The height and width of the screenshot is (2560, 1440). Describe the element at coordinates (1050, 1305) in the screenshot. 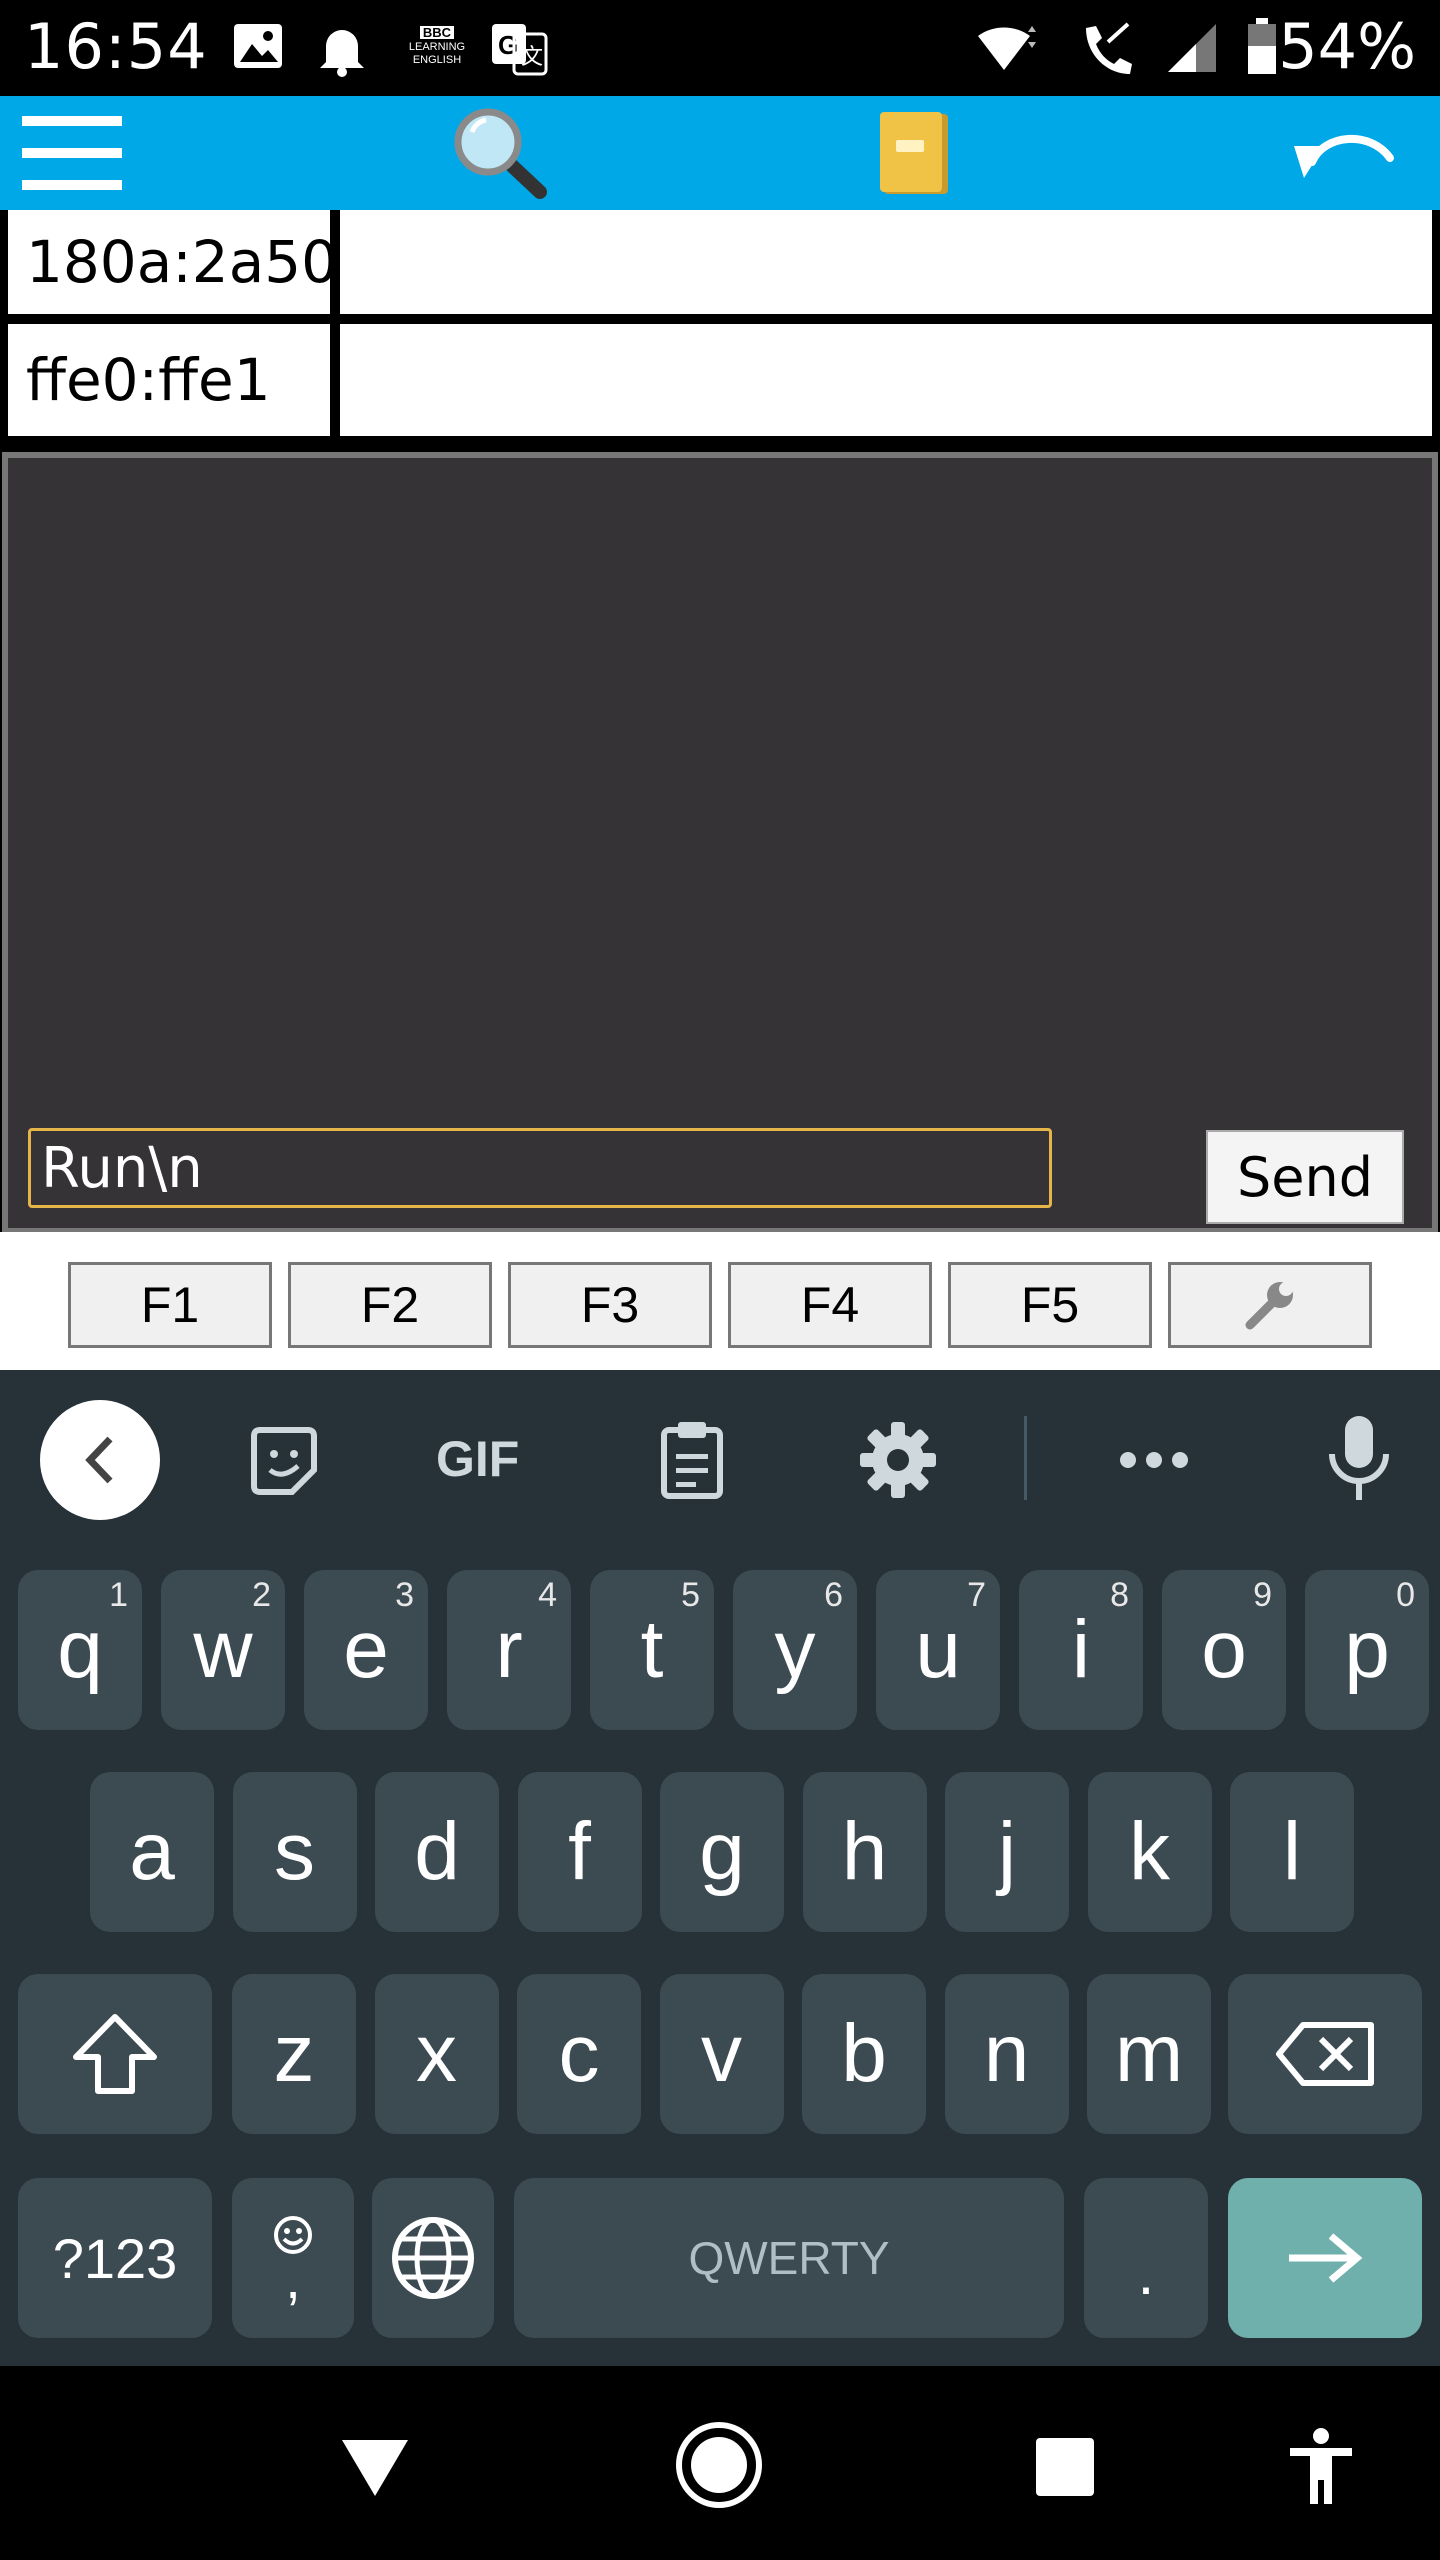

I see `f5-button: F5` at that location.